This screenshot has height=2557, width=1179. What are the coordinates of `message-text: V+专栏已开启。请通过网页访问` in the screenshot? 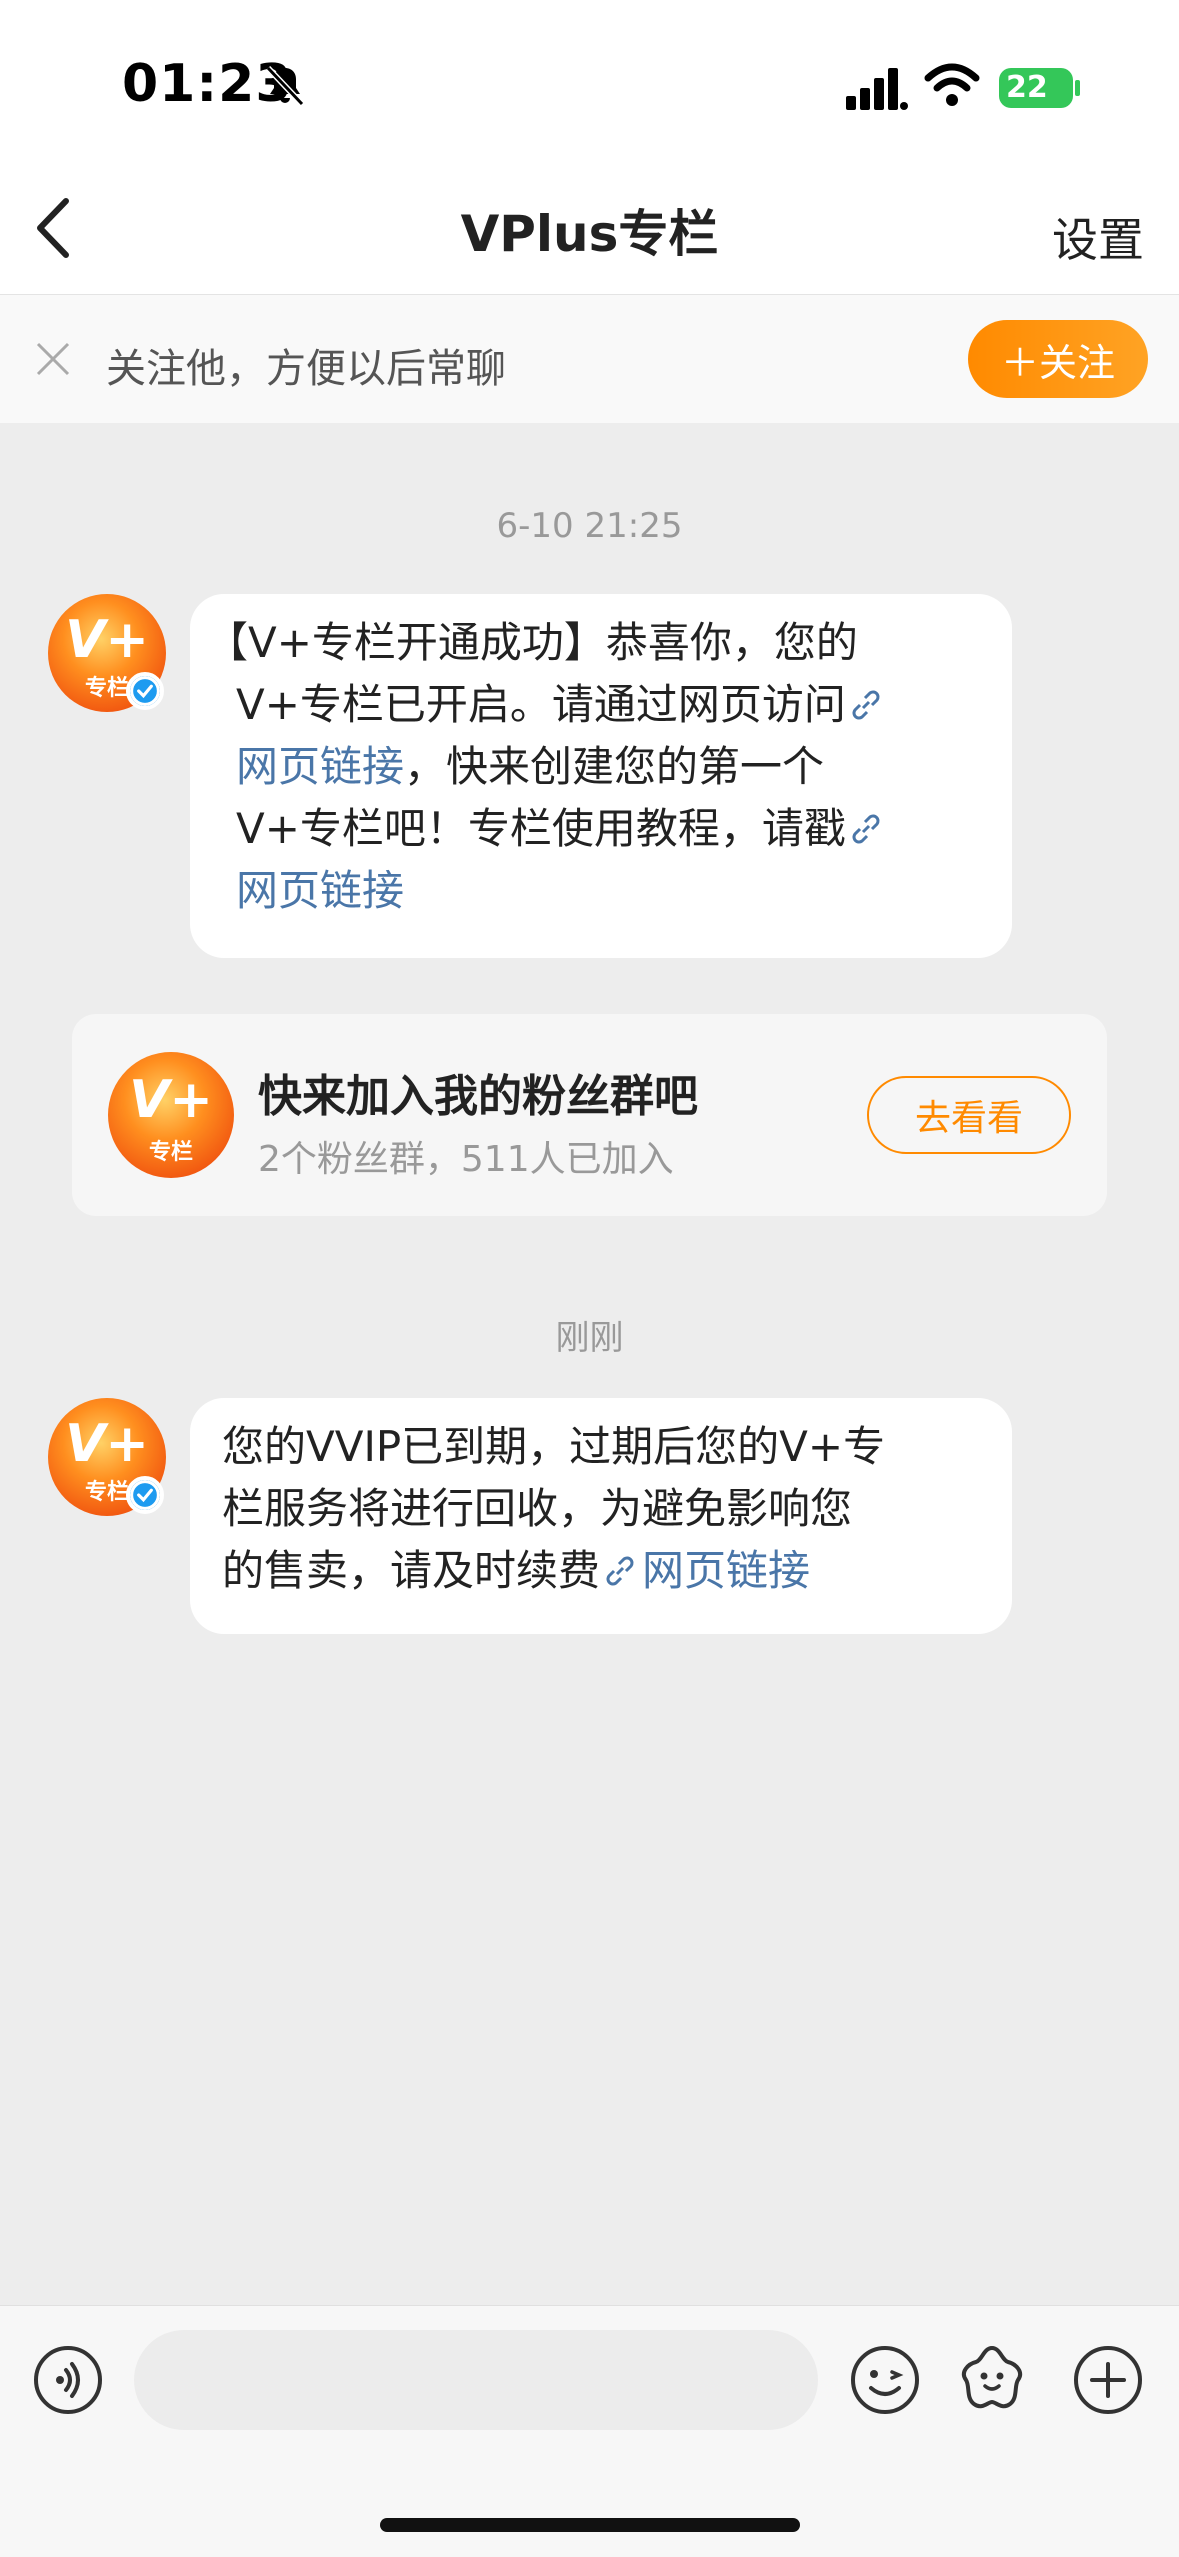 It's located at (541, 704).